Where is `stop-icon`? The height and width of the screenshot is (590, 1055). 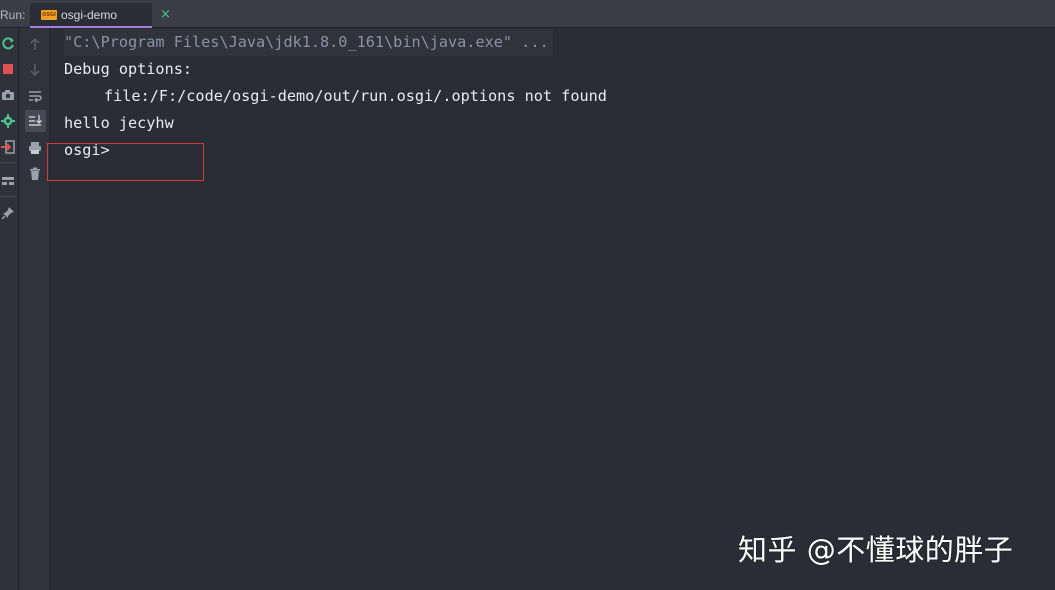 stop-icon is located at coordinates (8, 69).